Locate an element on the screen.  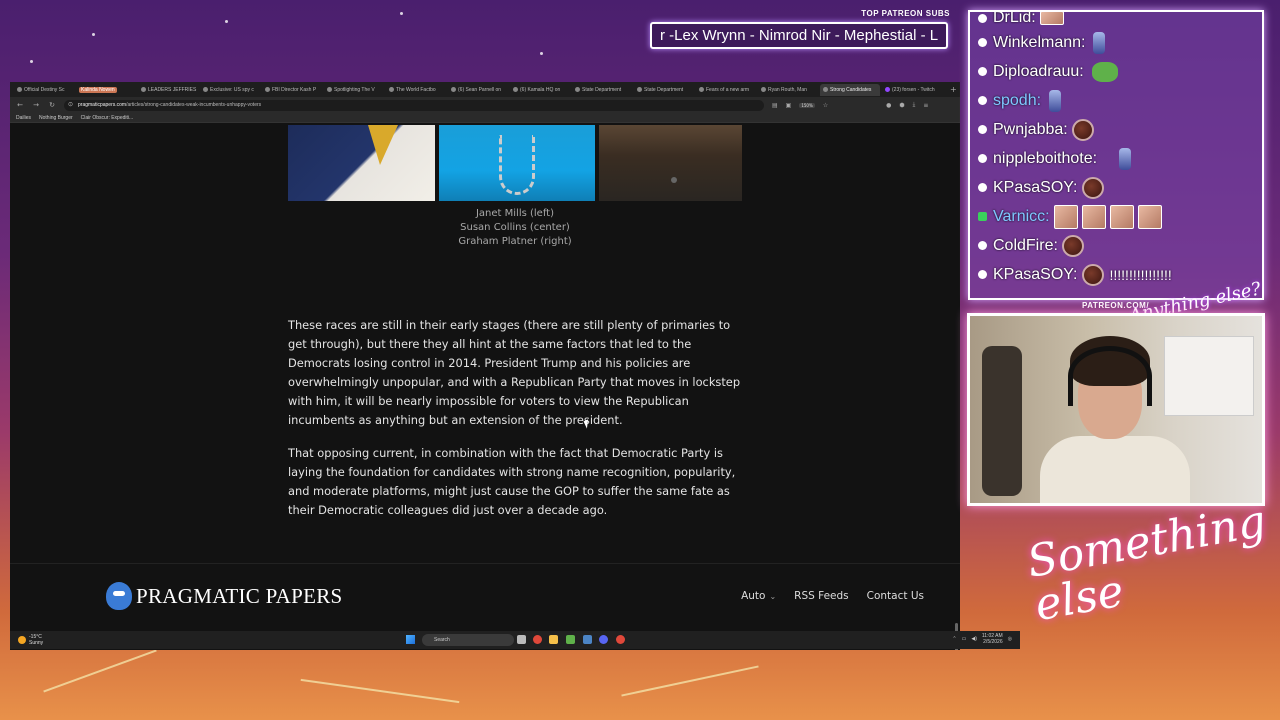
taskbar-search: Search is located at coordinates (468, 640).